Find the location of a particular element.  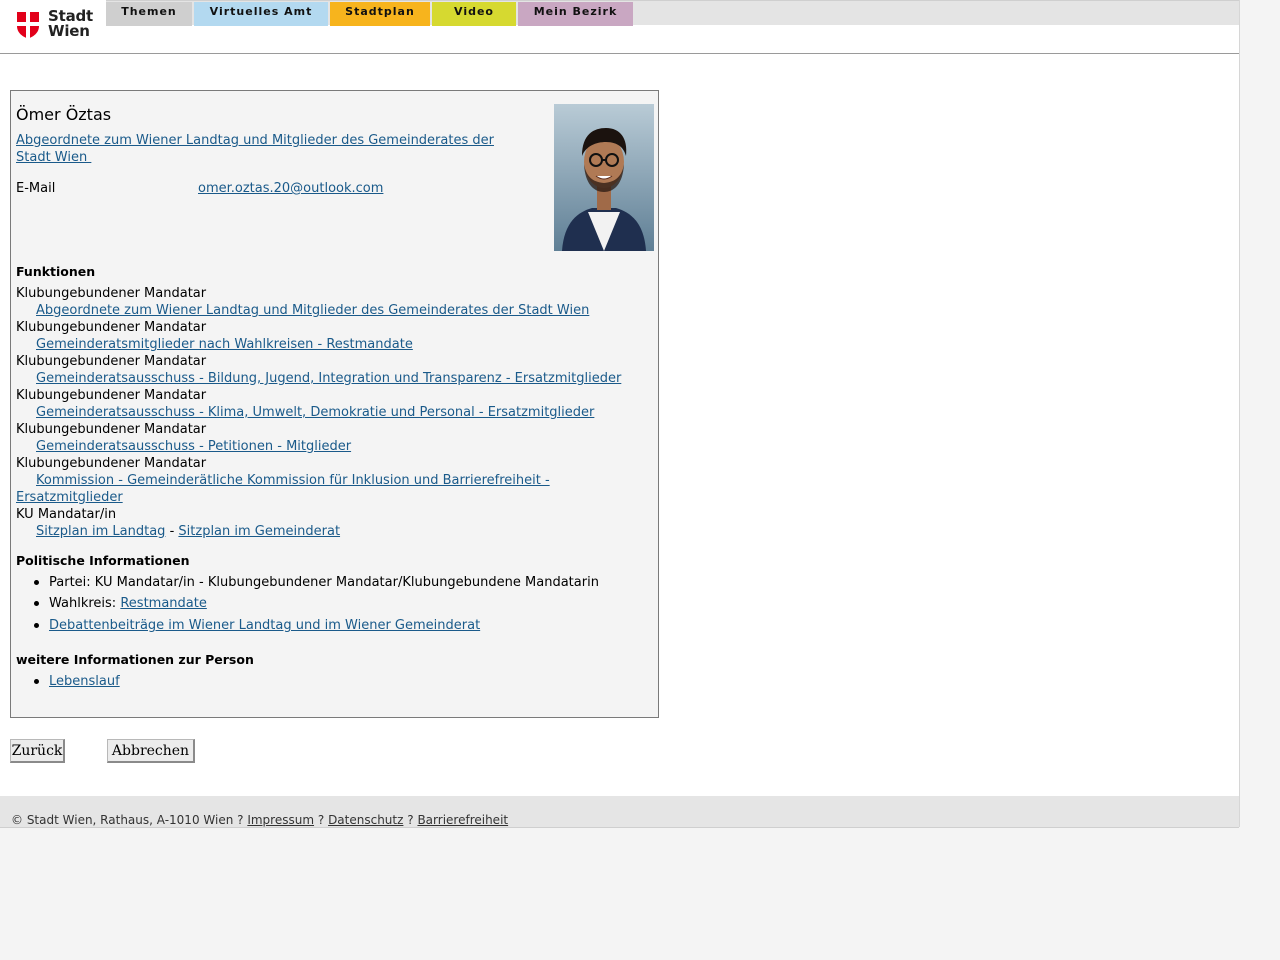

accessibility-link: Barrierefreiheit is located at coordinates (462, 820).